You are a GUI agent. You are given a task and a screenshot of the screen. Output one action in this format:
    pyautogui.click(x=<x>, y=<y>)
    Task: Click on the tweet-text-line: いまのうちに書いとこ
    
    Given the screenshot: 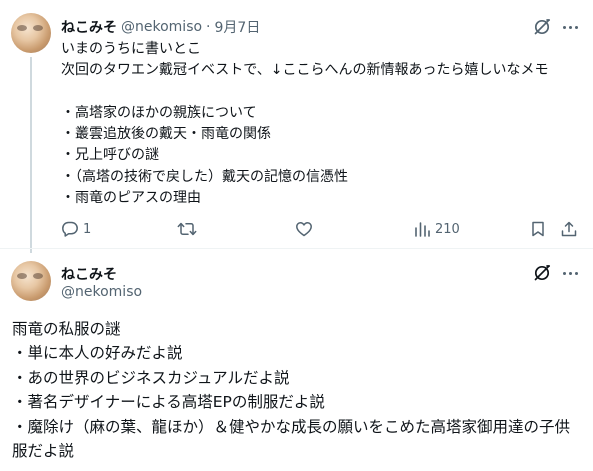 What is the action you would take?
    pyautogui.click(x=131, y=49)
    